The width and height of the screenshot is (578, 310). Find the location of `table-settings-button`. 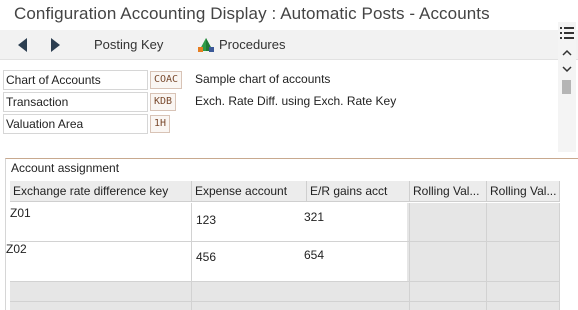

table-settings-button is located at coordinates (567, 33).